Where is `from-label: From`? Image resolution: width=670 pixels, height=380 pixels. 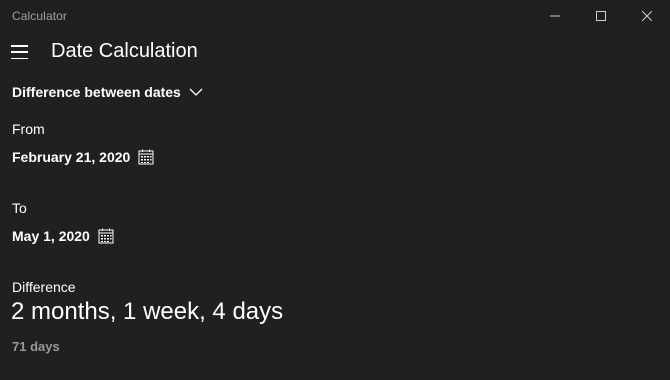
from-label: From is located at coordinates (28, 129).